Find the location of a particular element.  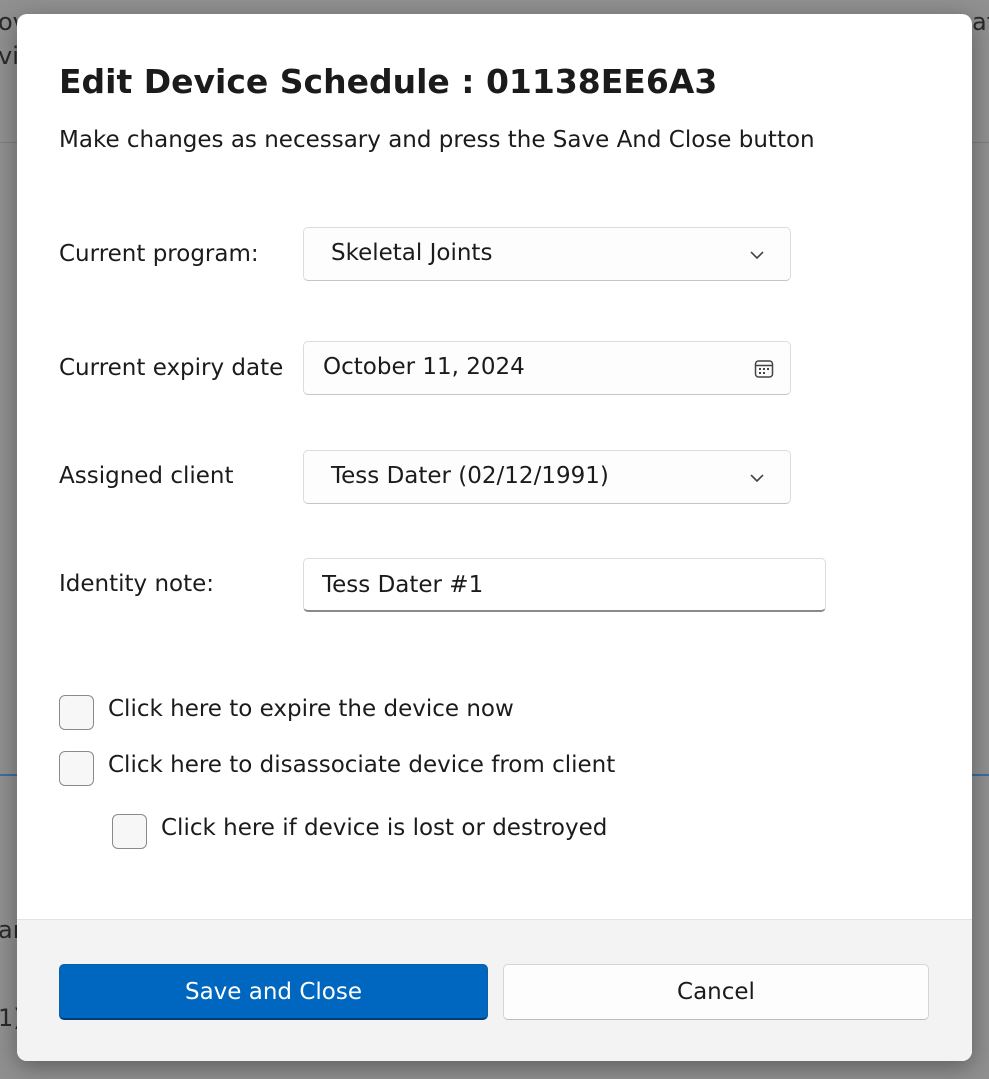

identity-note-label: Identity note: is located at coordinates (137, 584).